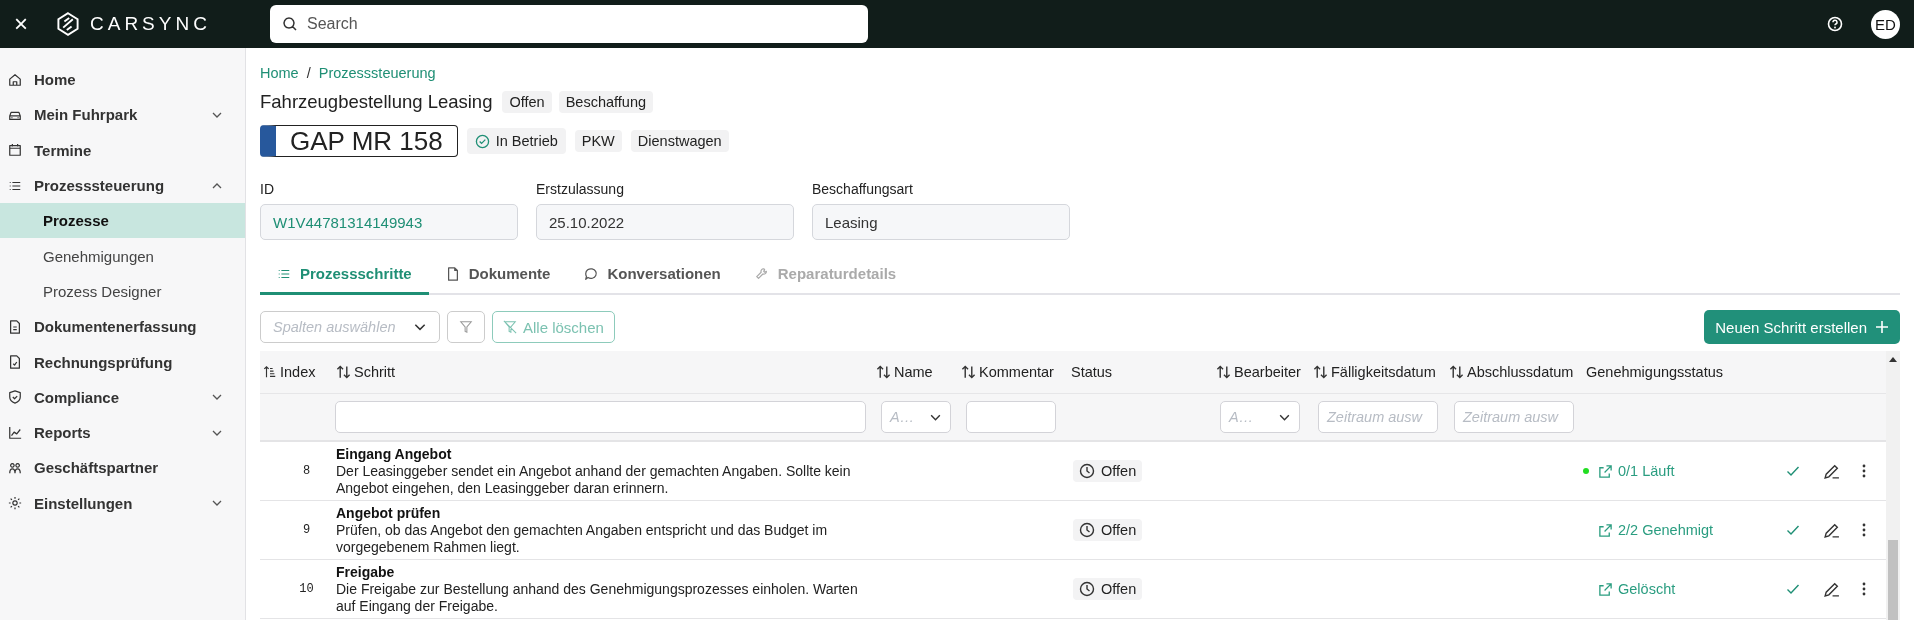 Image resolution: width=1914 pixels, height=620 pixels. Describe the element at coordinates (394, 454) in the screenshot. I see `step-title: Eingang Angebot` at that location.